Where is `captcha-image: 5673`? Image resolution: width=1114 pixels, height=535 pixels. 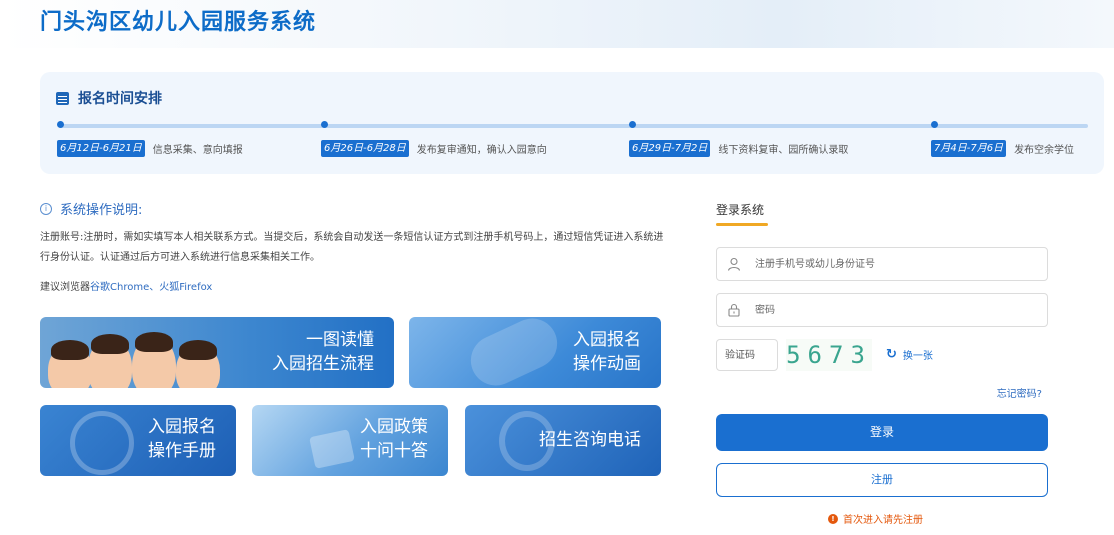 captcha-image: 5673 is located at coordinates (829, 355).